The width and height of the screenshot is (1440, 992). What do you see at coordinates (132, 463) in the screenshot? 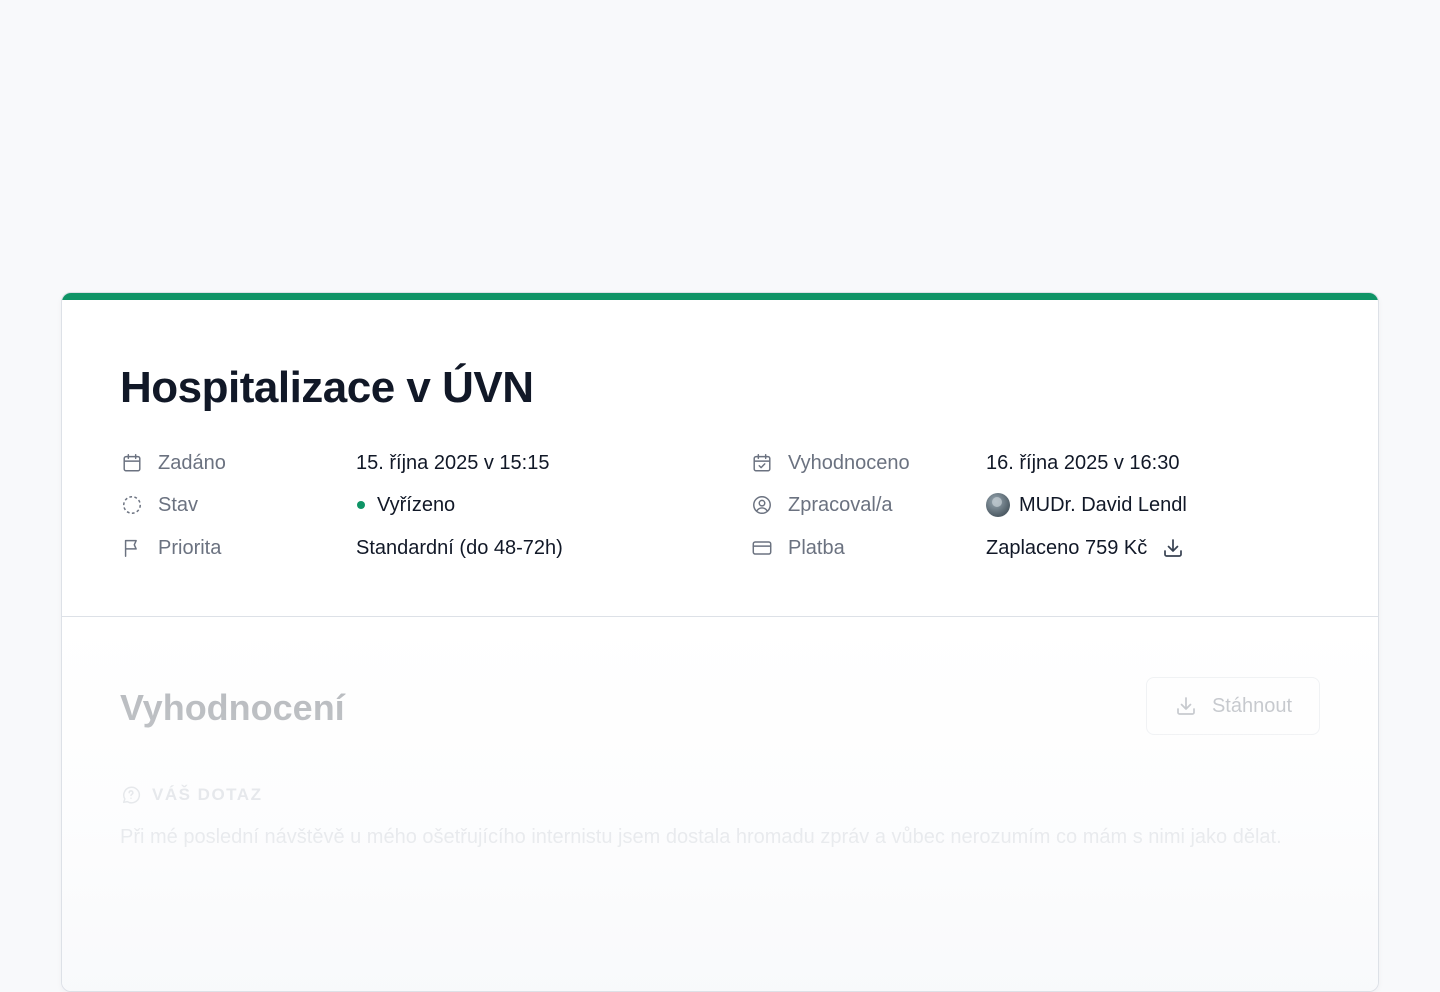
I see `calendar-icon` at bounding box center [132, 463].